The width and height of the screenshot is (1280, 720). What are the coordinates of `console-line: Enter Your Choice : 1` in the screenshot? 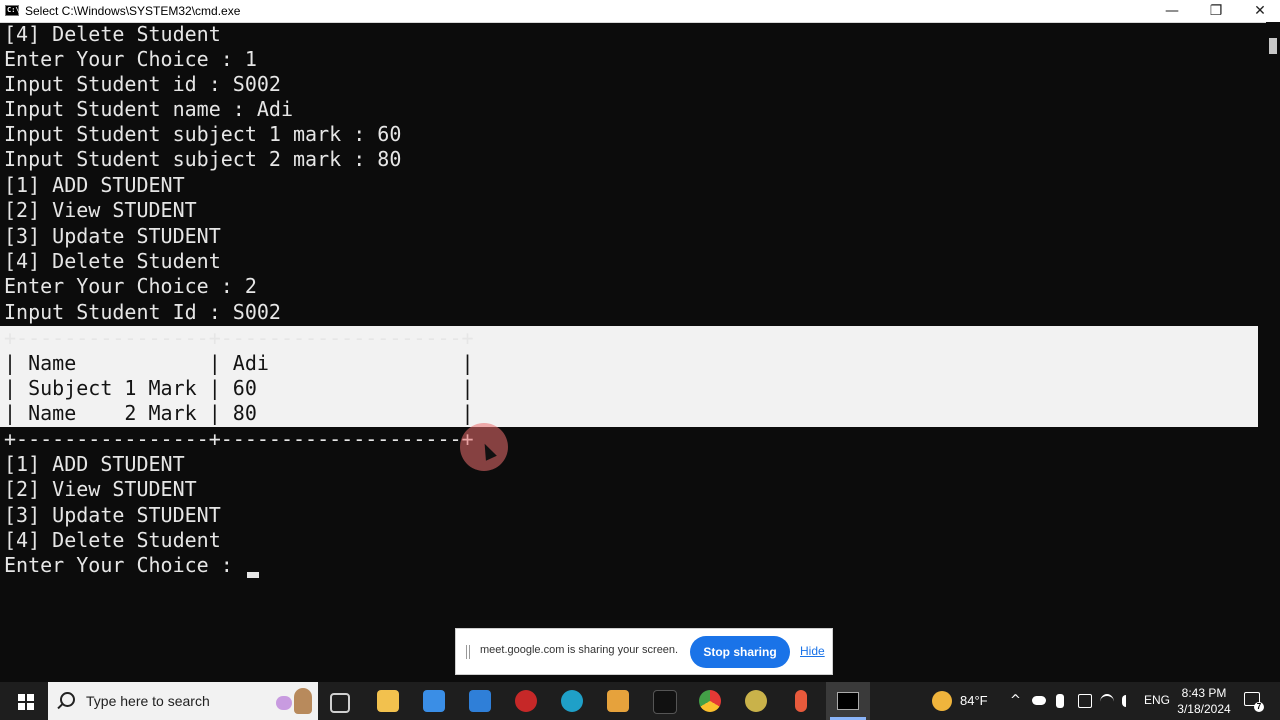 It's located at (130, 59).